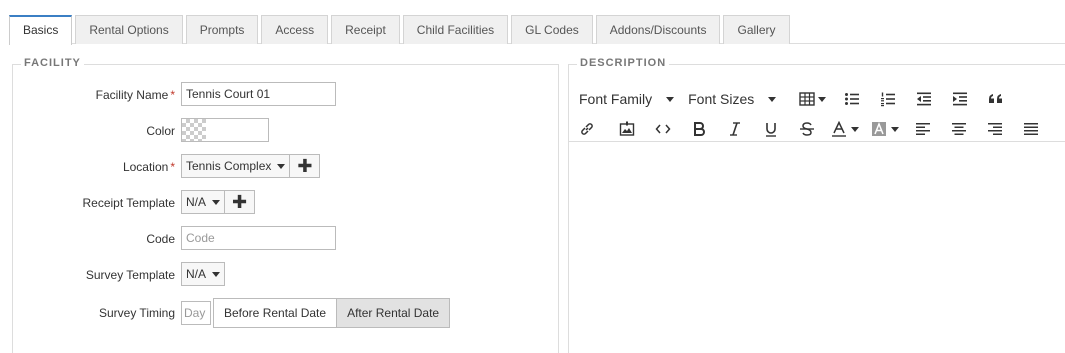  I want to click on survey-template-select: N/A, so click(203, 274).